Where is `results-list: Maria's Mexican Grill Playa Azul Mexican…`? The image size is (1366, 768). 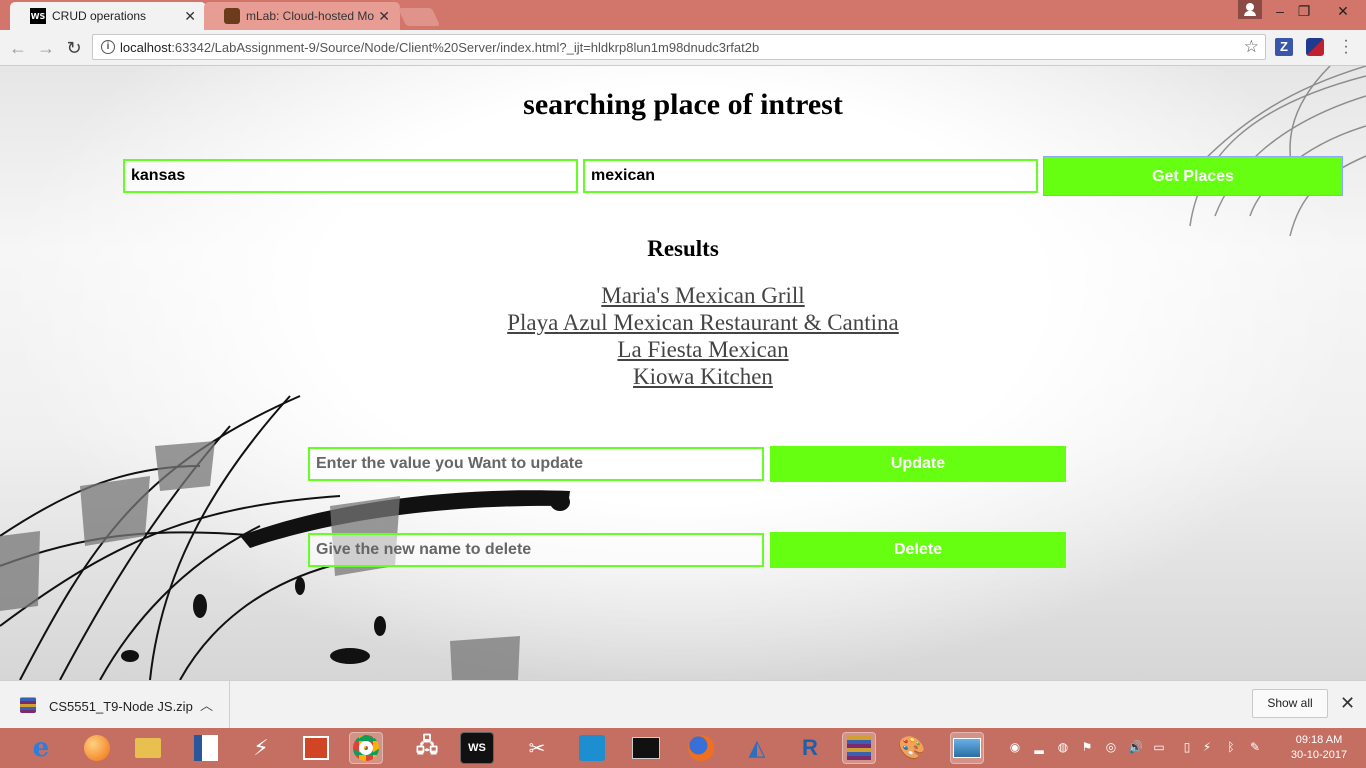
results-list: Maria's Mexican Grill Playa Azul Mexican… is located at coordinates (703, 336).